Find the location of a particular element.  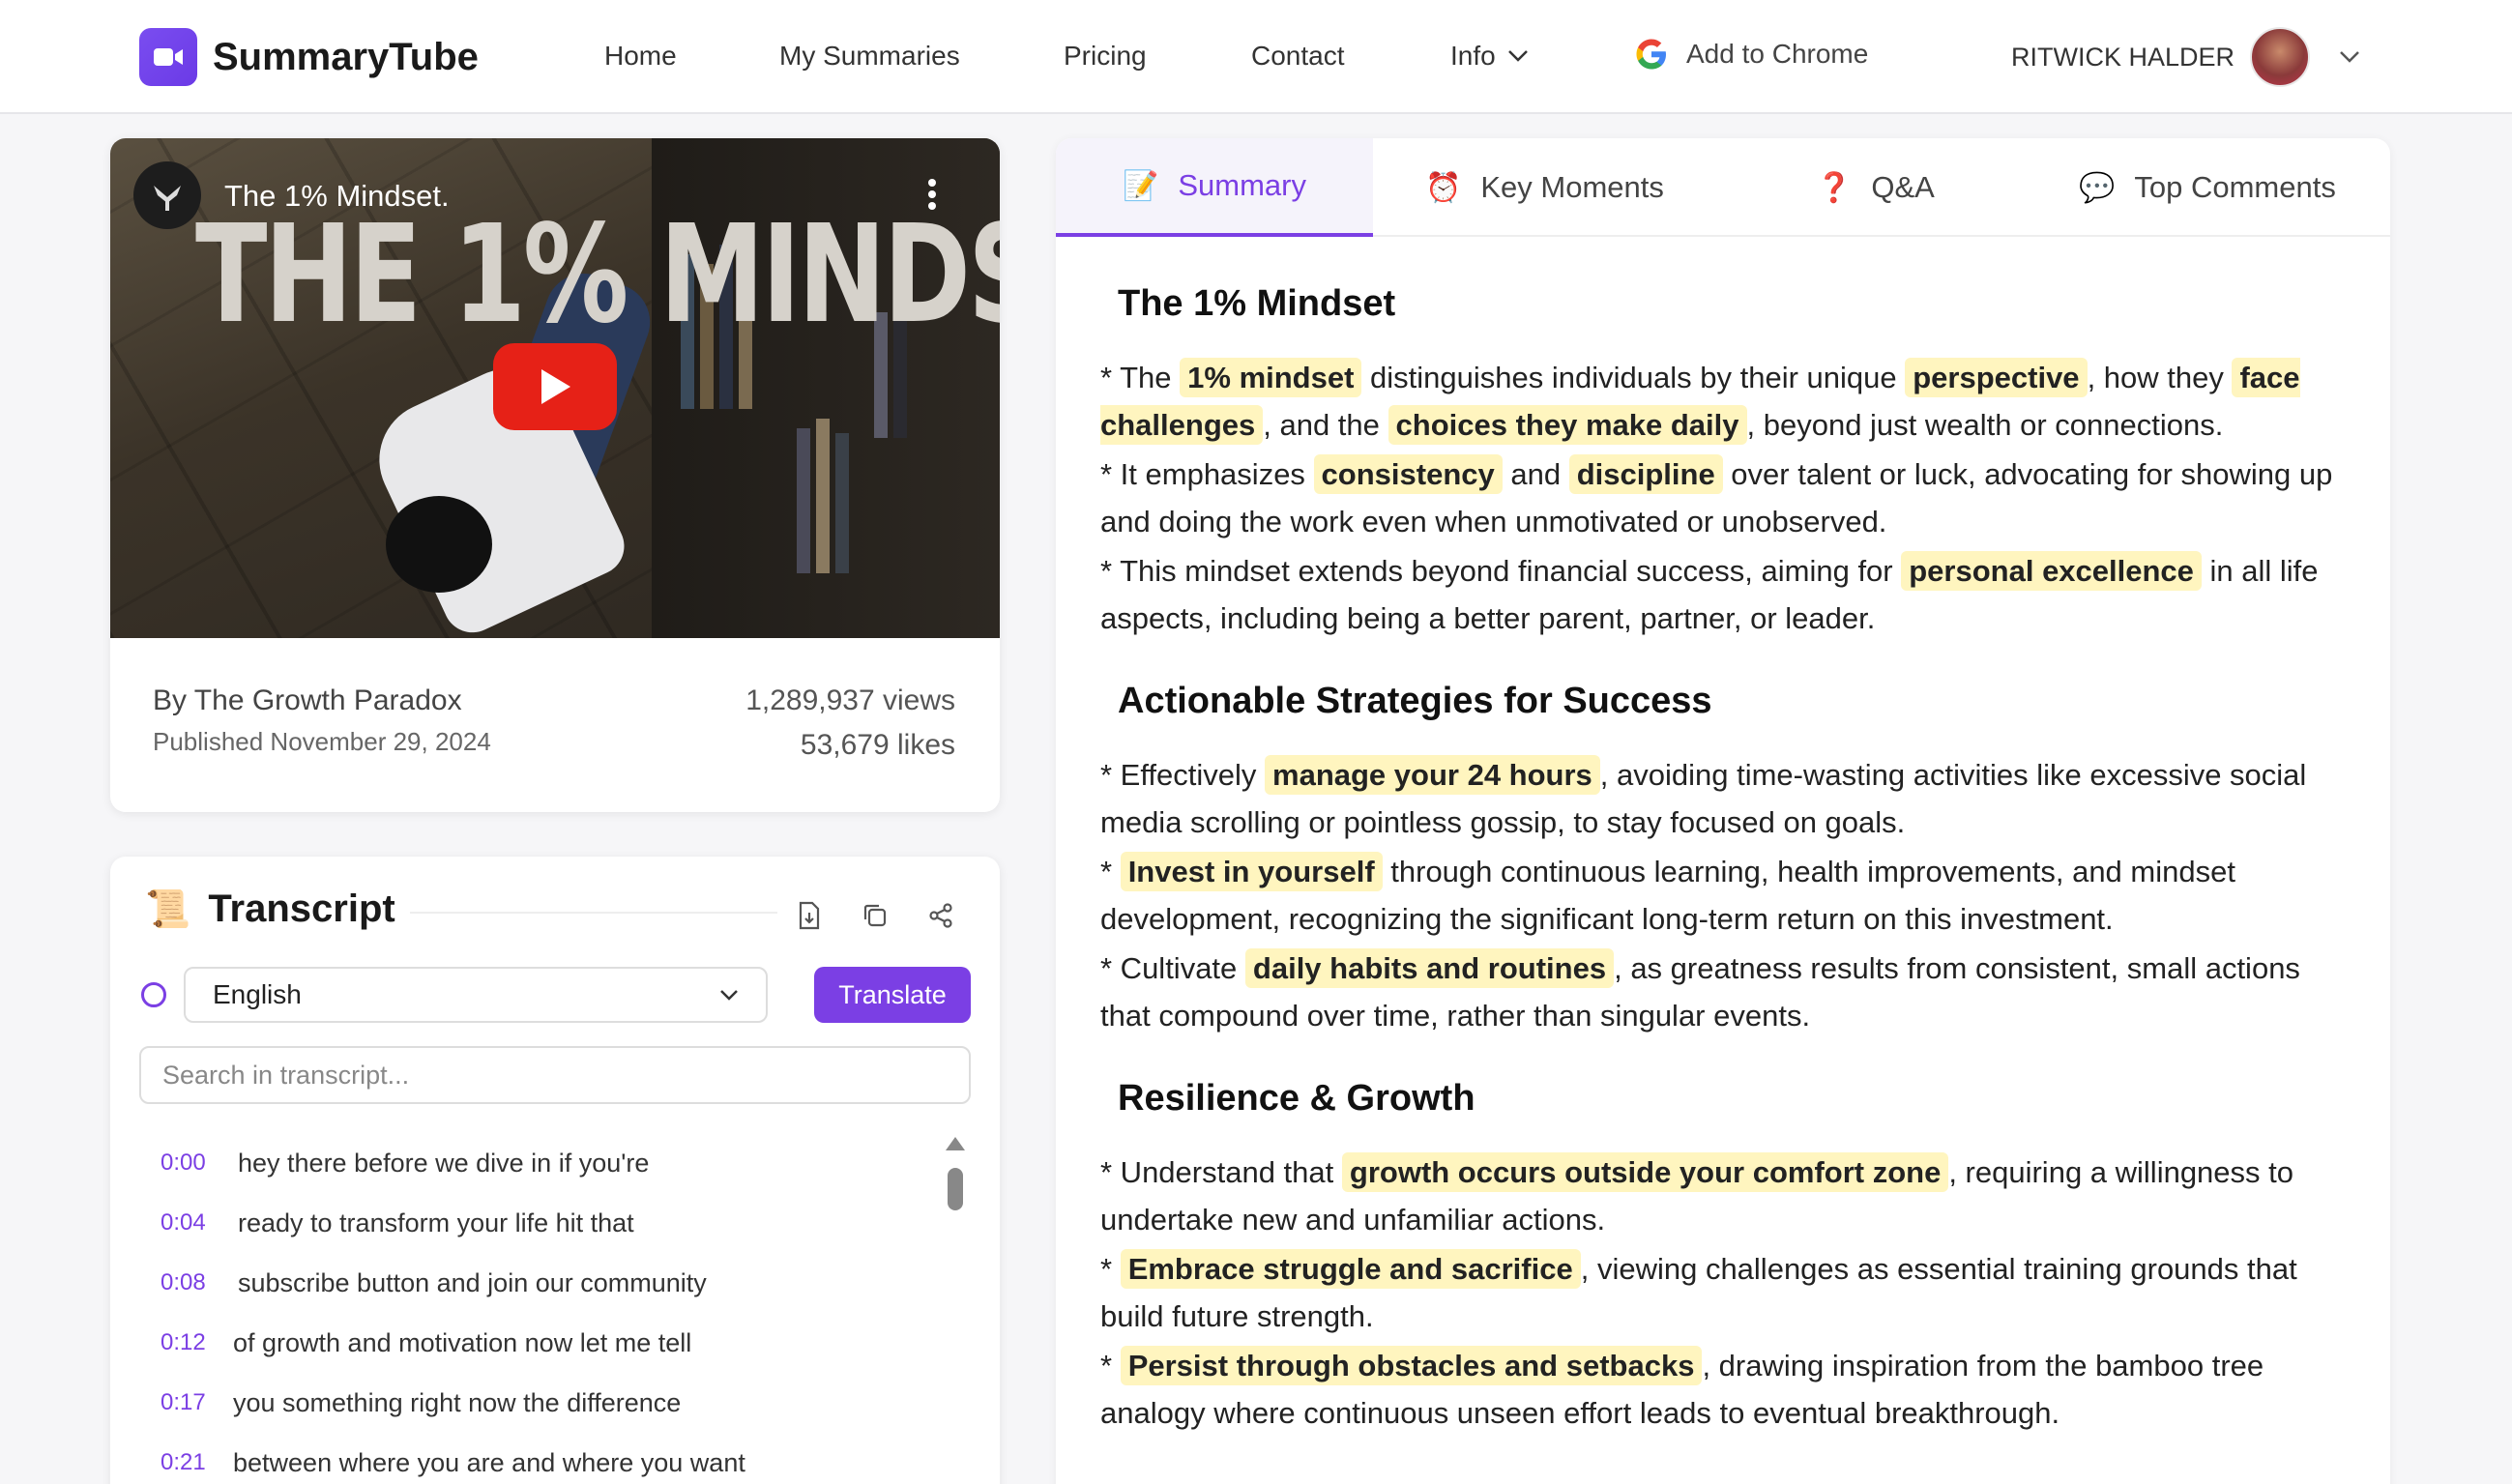

thumbnail-title-text: THE 1% MINDSET is located at coordinates (597, 275).